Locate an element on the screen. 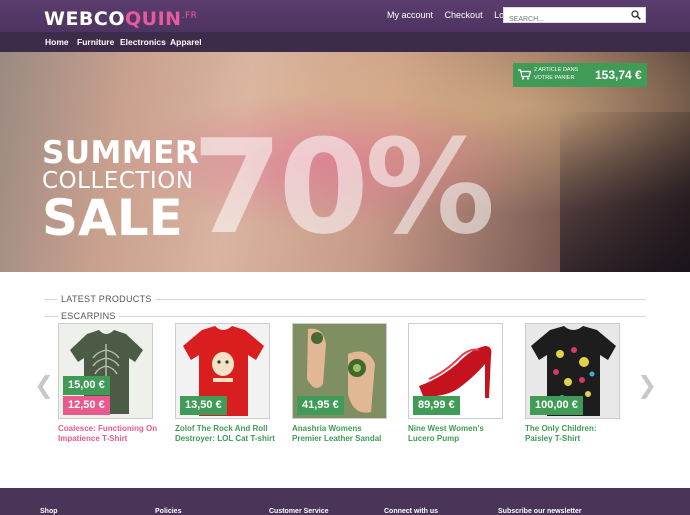  search-box is located at coordinates (574, 17).